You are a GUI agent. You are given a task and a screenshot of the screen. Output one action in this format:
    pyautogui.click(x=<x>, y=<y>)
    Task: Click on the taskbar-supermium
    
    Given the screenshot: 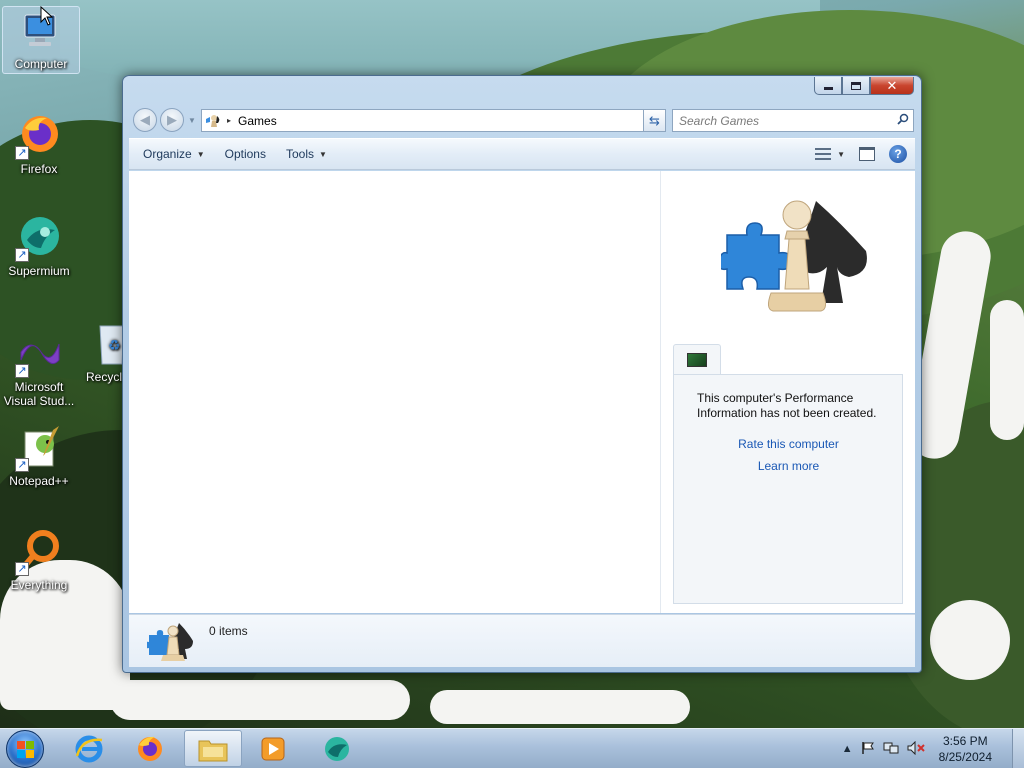 What is the action you would take?
    pyautogui.click(x=337, y=748)
    